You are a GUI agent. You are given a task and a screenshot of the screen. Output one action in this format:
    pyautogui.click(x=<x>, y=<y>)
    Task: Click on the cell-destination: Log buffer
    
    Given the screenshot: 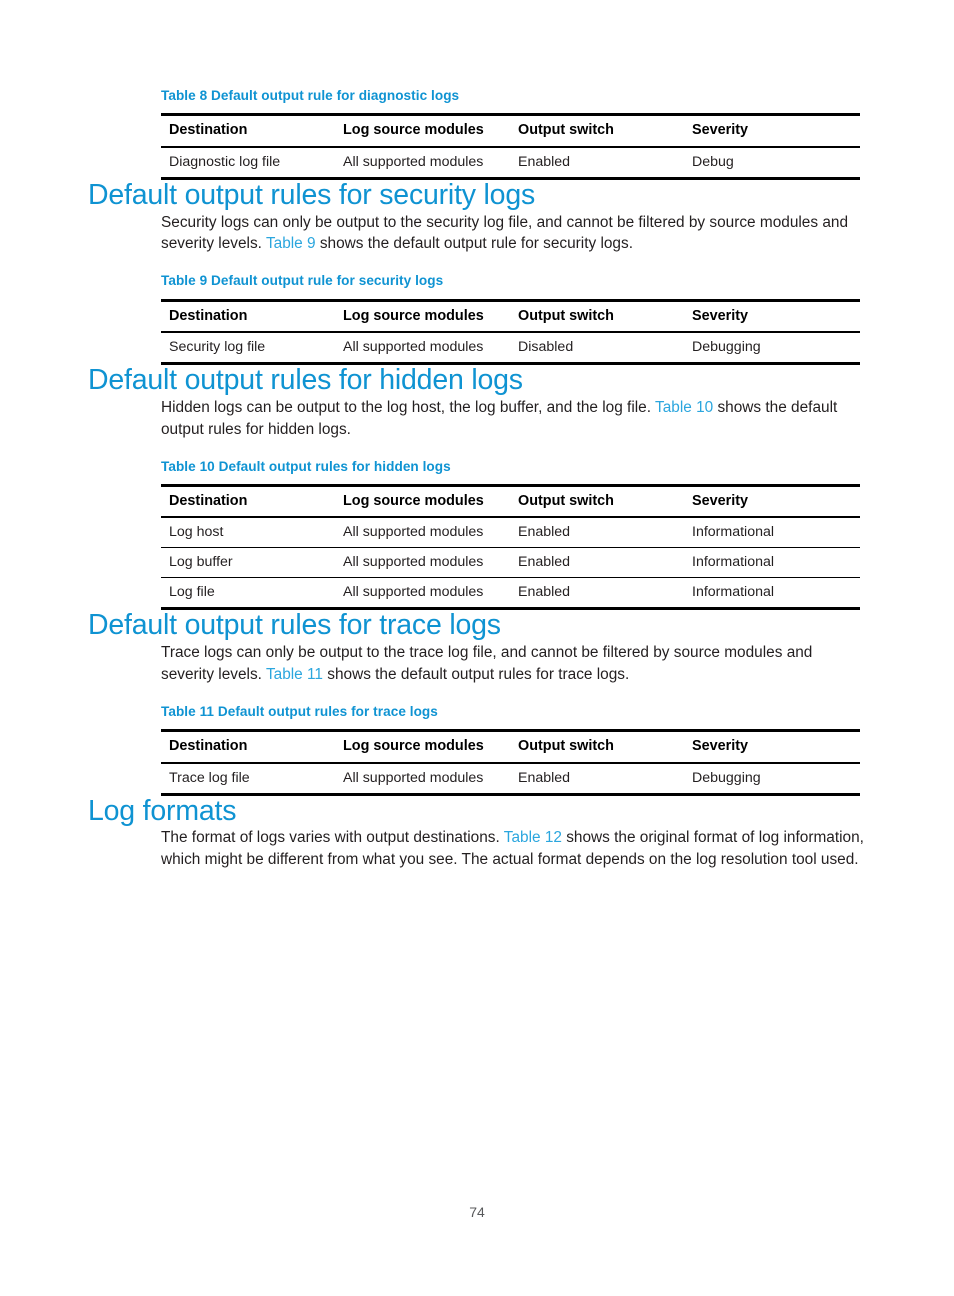 What is the action you would take?
    pyautogui.click(x=248, y=563)
    